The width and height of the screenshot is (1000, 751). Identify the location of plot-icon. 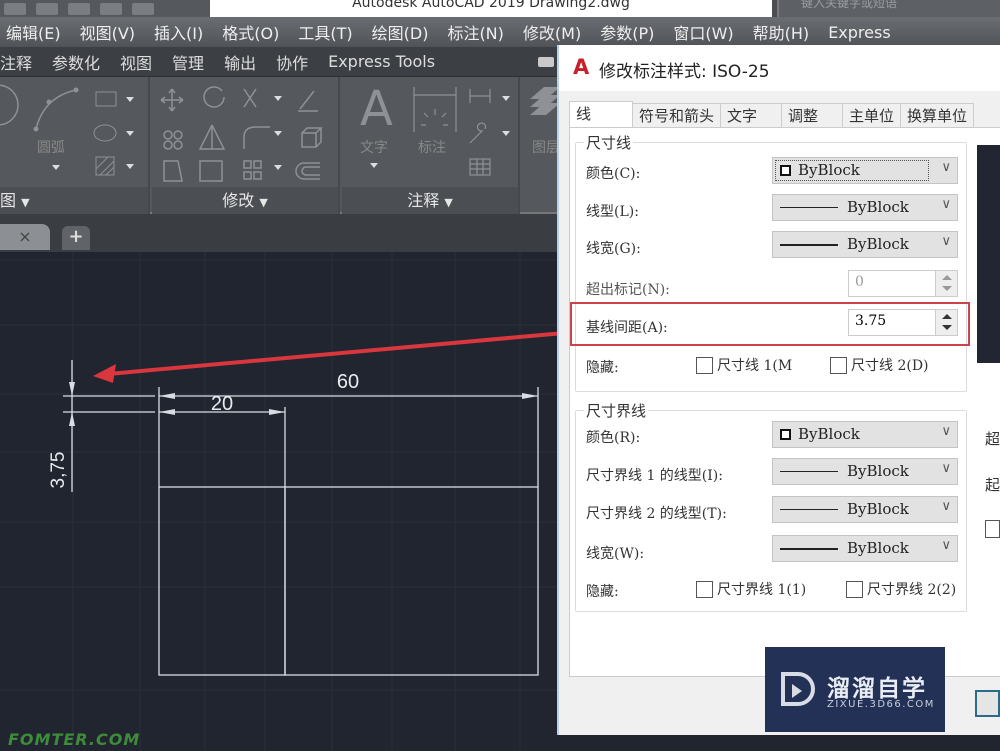
(79, 8).